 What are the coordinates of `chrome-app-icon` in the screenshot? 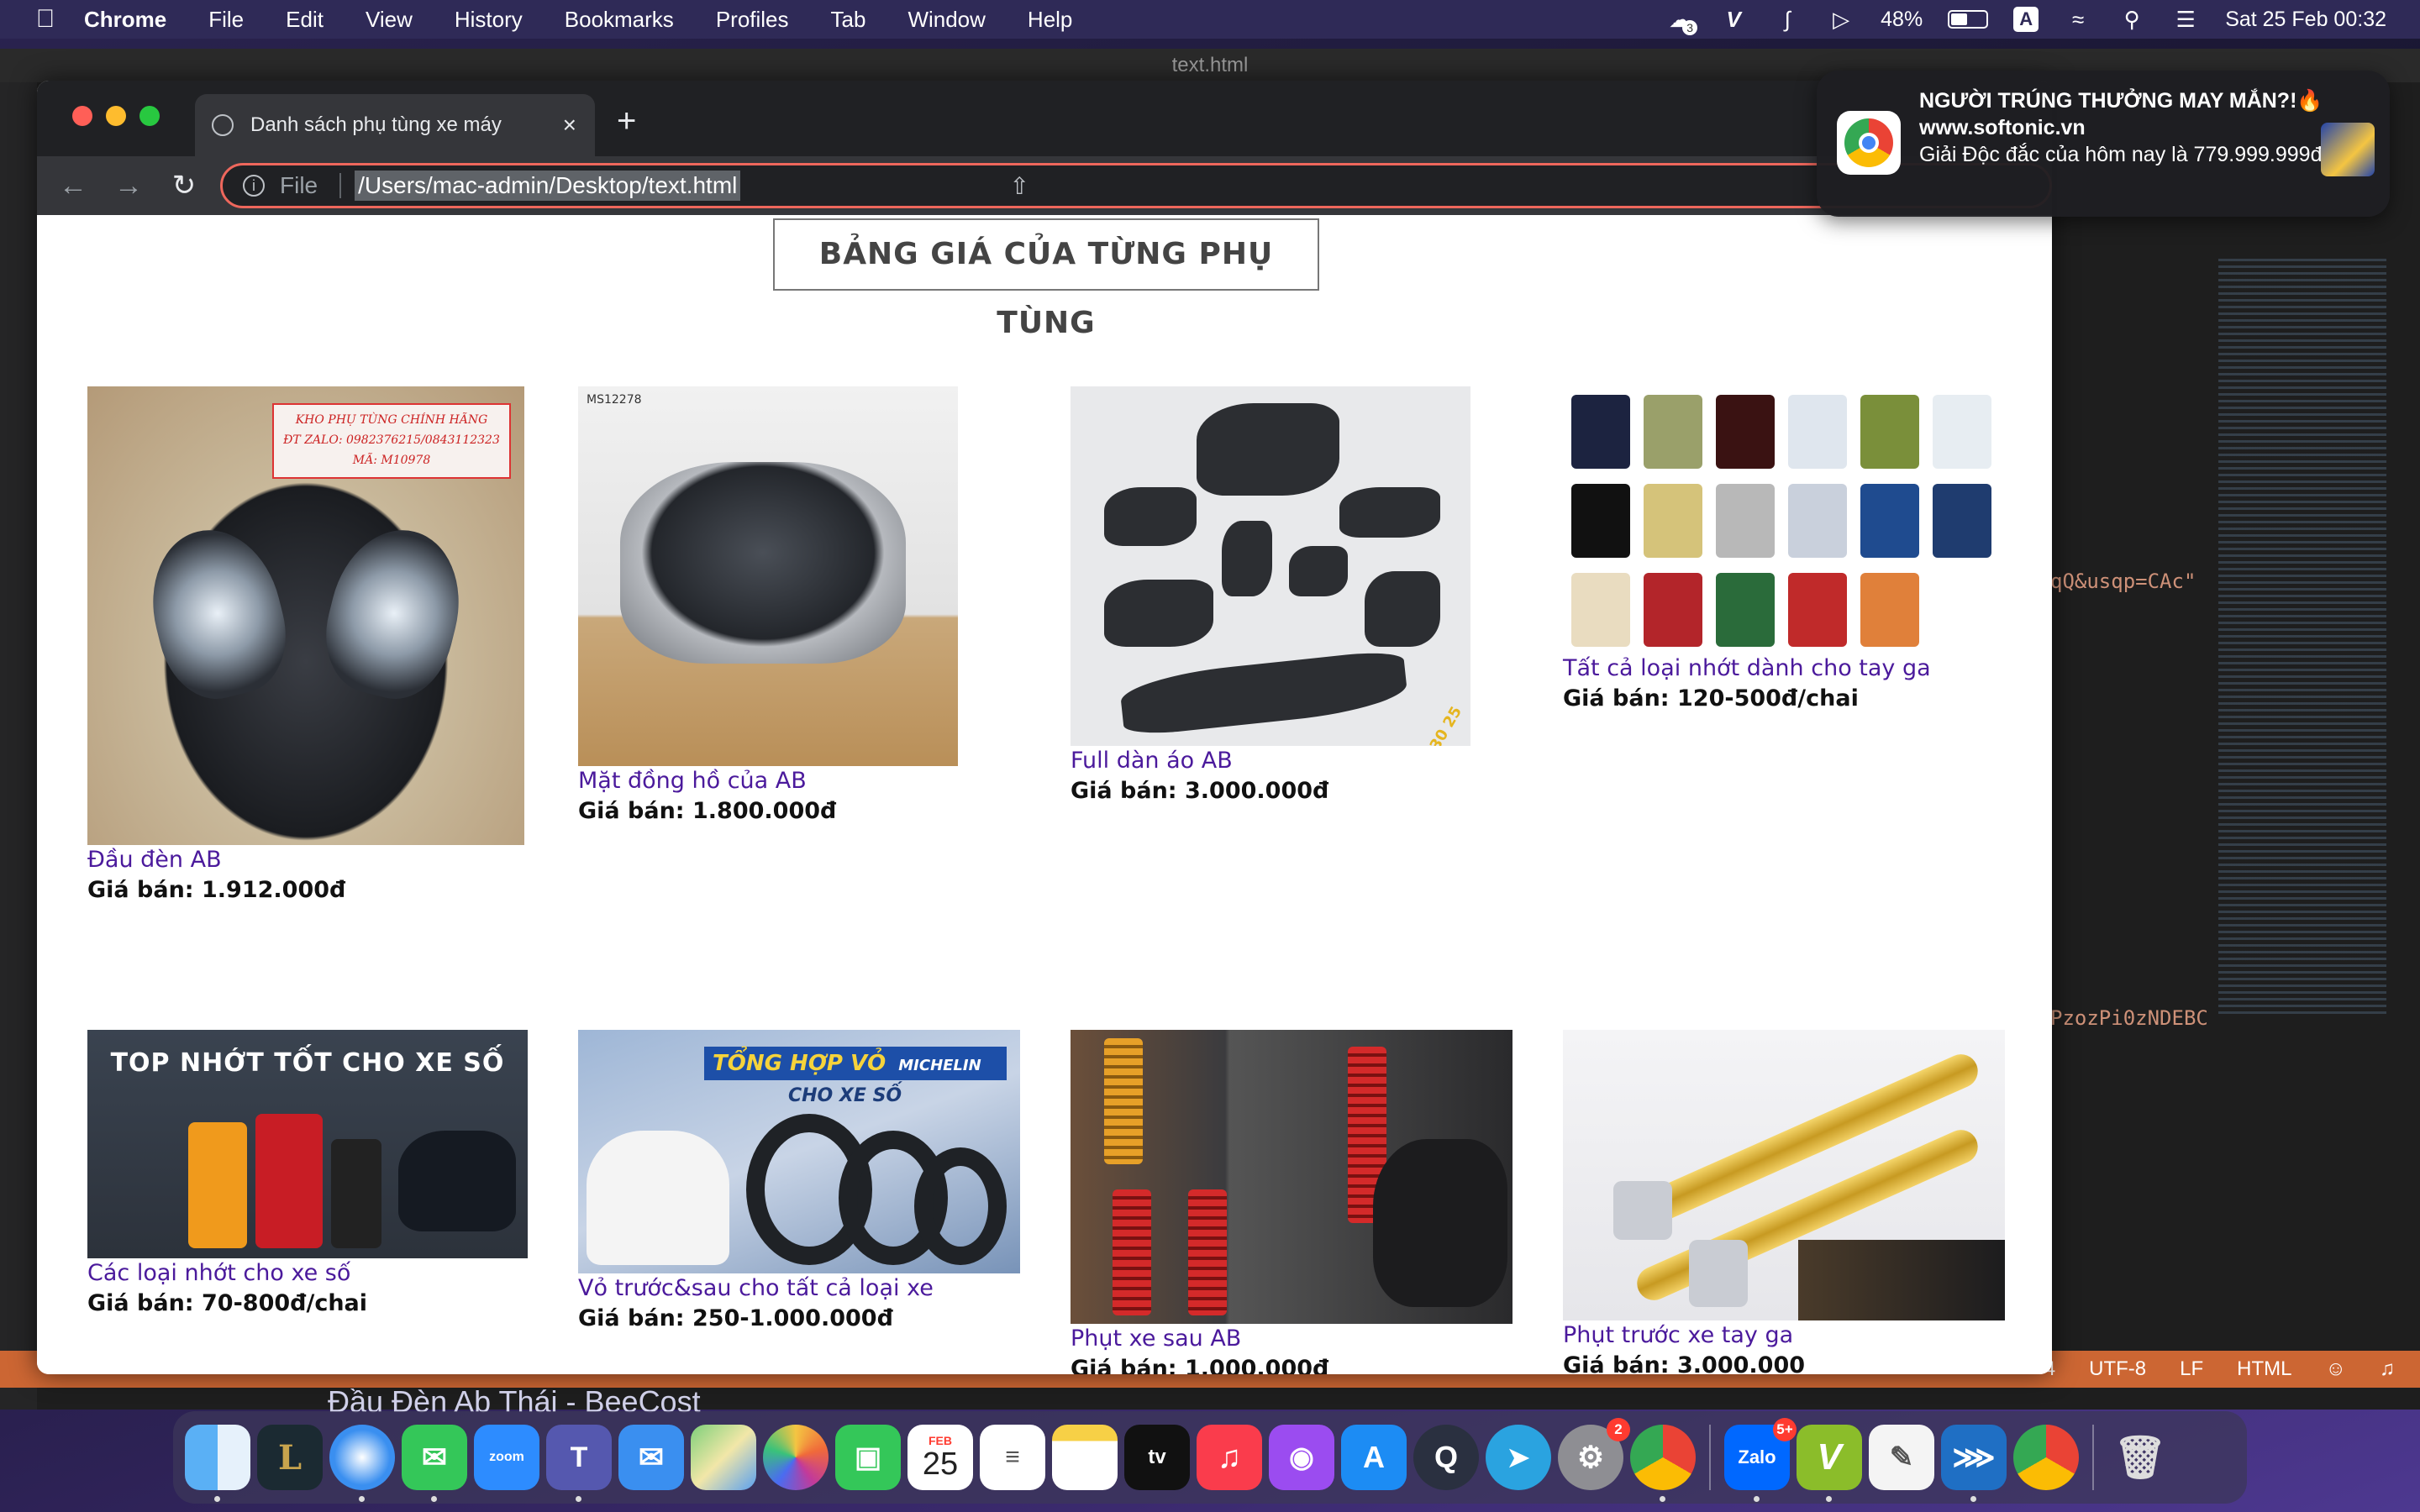 It's located at (2046, 1457).